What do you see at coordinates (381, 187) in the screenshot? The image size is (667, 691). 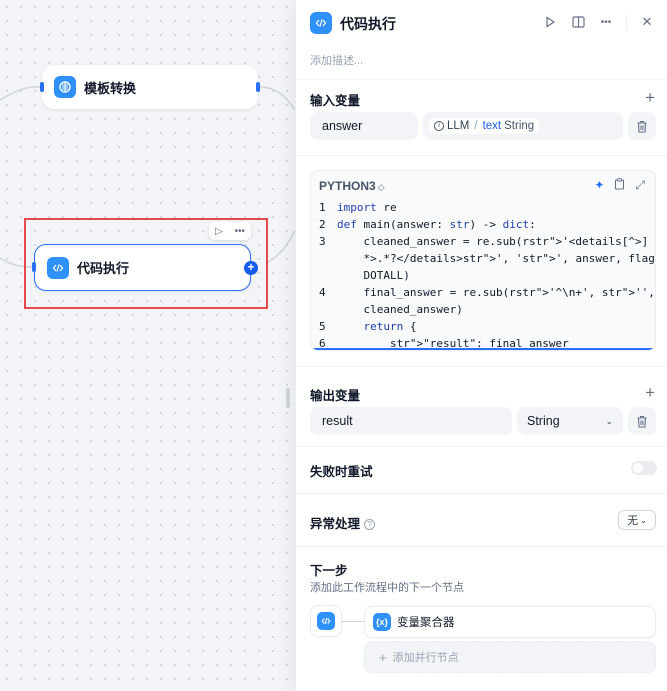 I see `sort-icon: ◇` at bounding box center [381, 187].